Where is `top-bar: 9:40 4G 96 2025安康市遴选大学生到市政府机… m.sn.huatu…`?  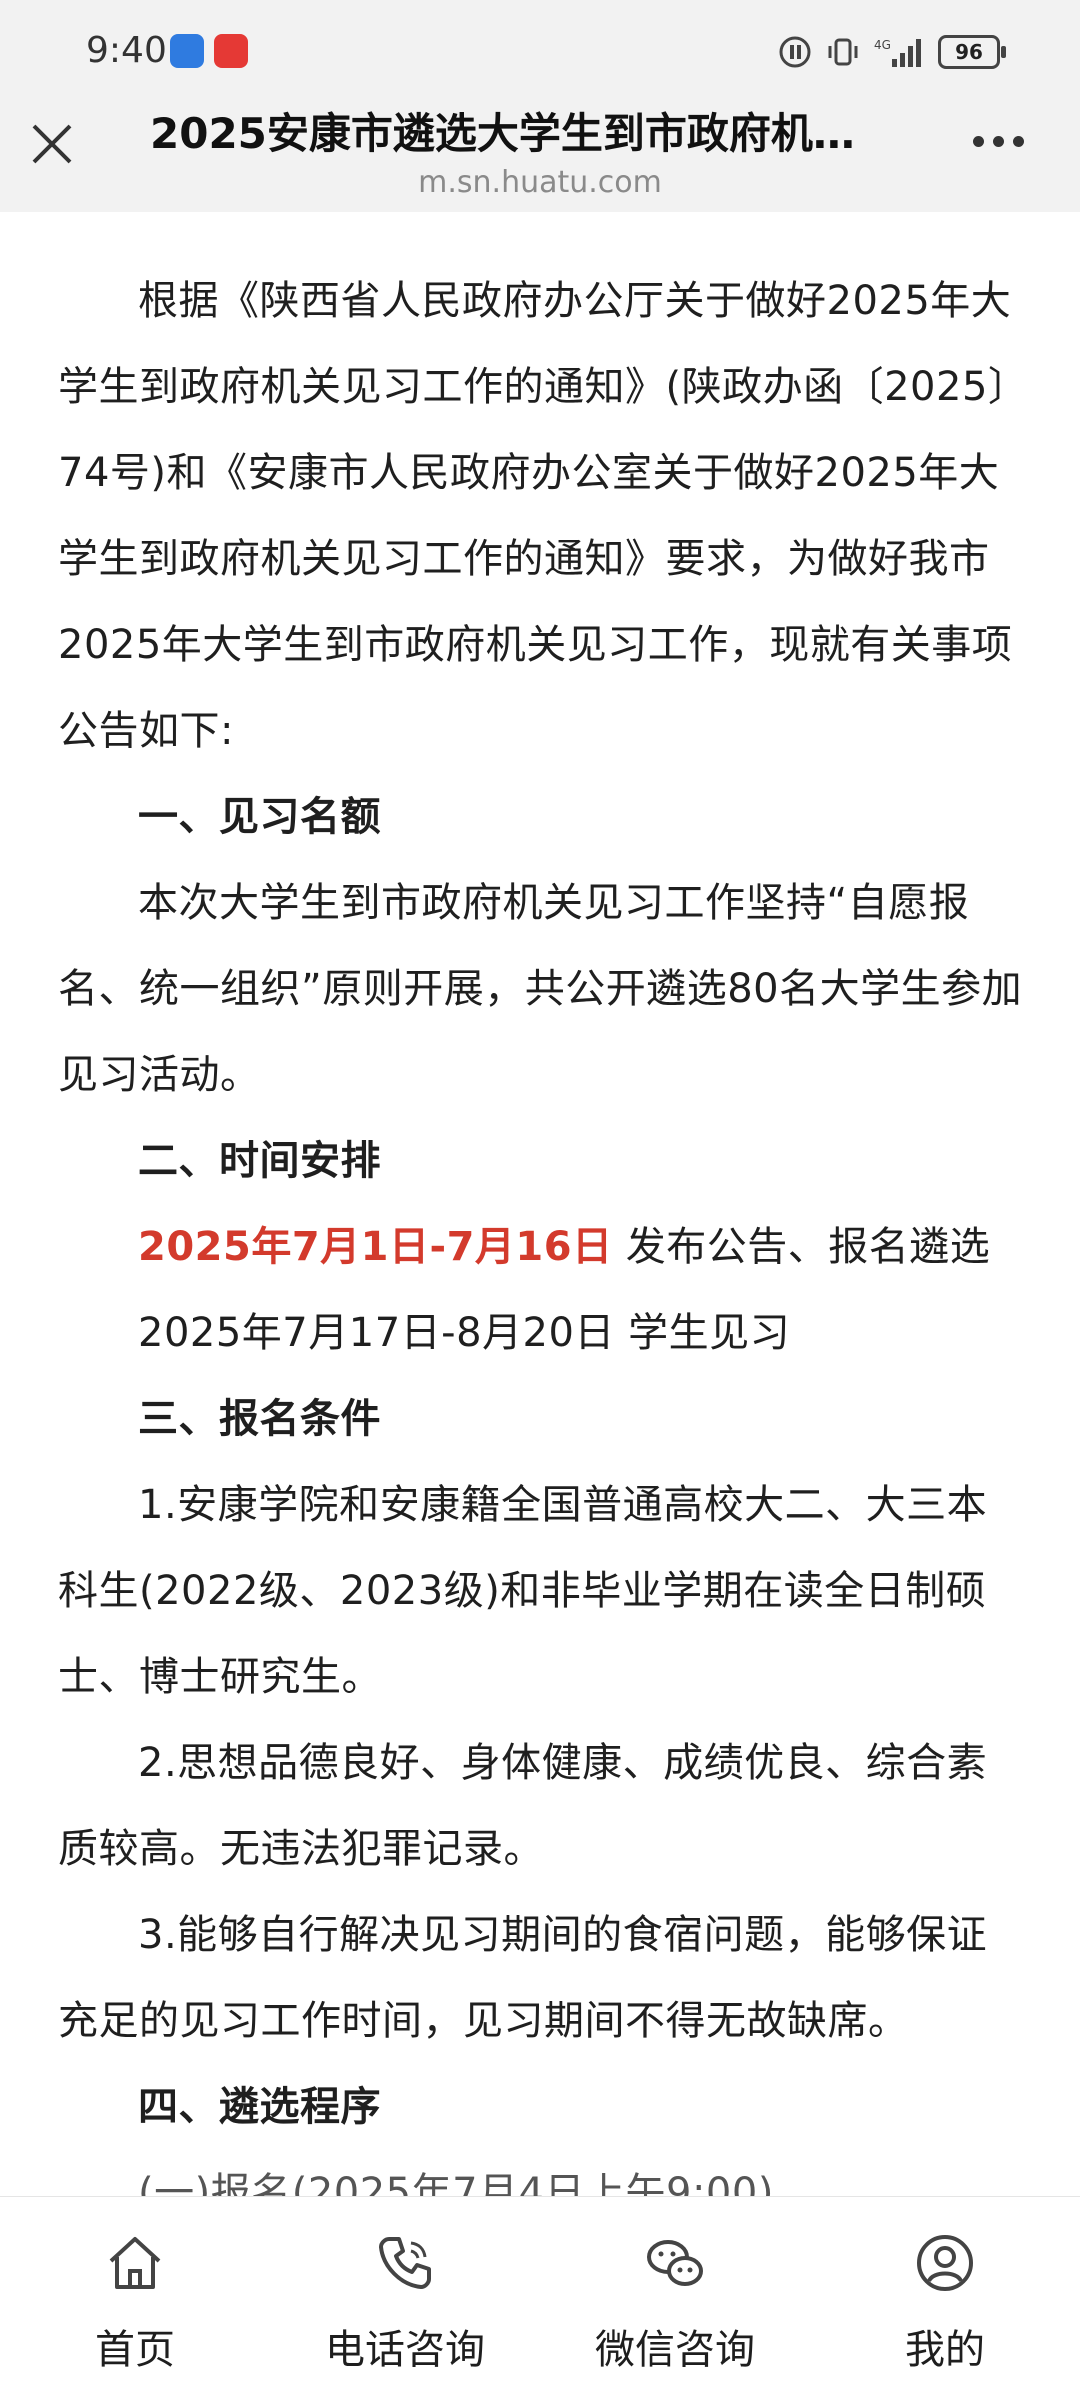
top-bar: 9:40 4G 96 2025安康市遴选大学生到市政府机… m.sn.huatu… is located at coordinates (540, 106).